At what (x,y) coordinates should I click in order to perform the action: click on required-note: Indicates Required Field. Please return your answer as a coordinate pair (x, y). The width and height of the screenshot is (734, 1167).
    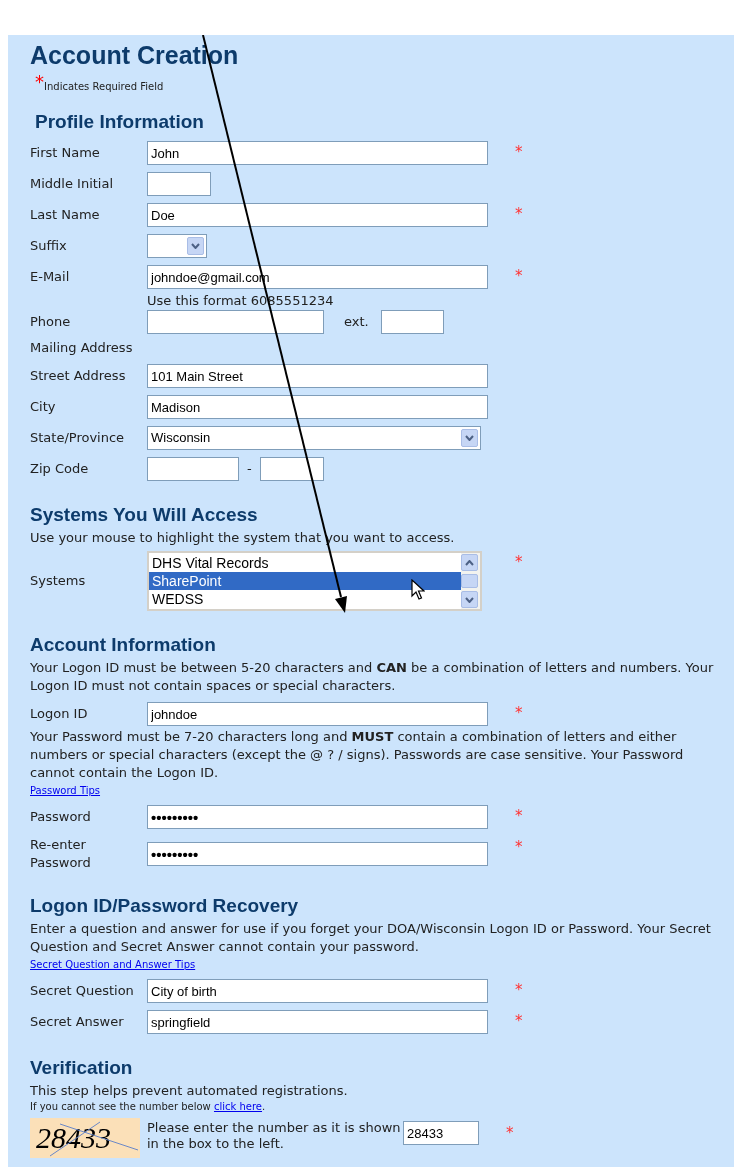
    Looking at the image, I should click on (104, 87).